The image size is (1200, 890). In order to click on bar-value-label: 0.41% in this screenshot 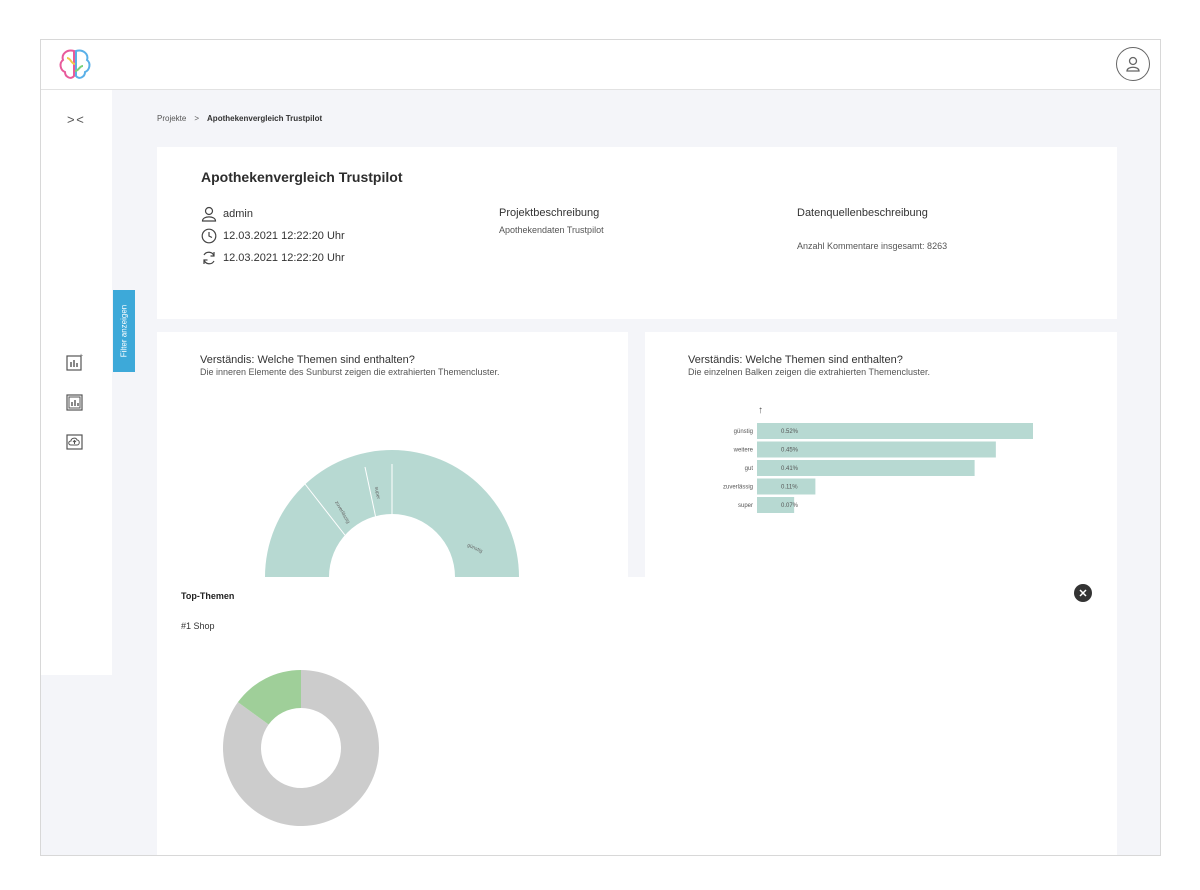, I will do `click(790, 469)`.